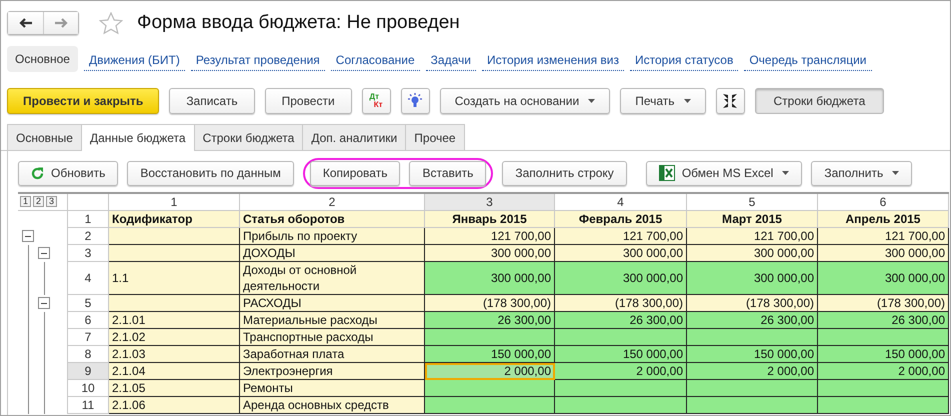  I want to click on column-number: 2, so click(332, 202).